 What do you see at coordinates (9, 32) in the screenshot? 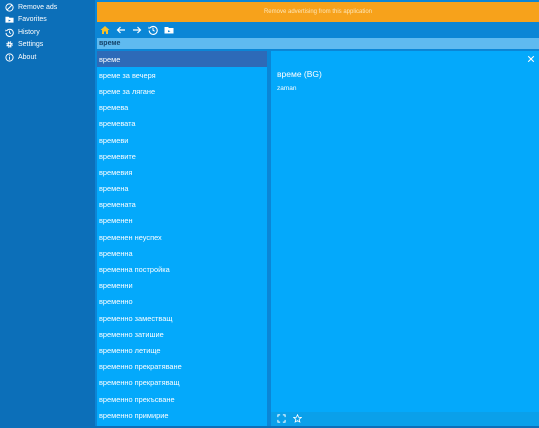
I see `history-icon` at bounding box center [9, 32].